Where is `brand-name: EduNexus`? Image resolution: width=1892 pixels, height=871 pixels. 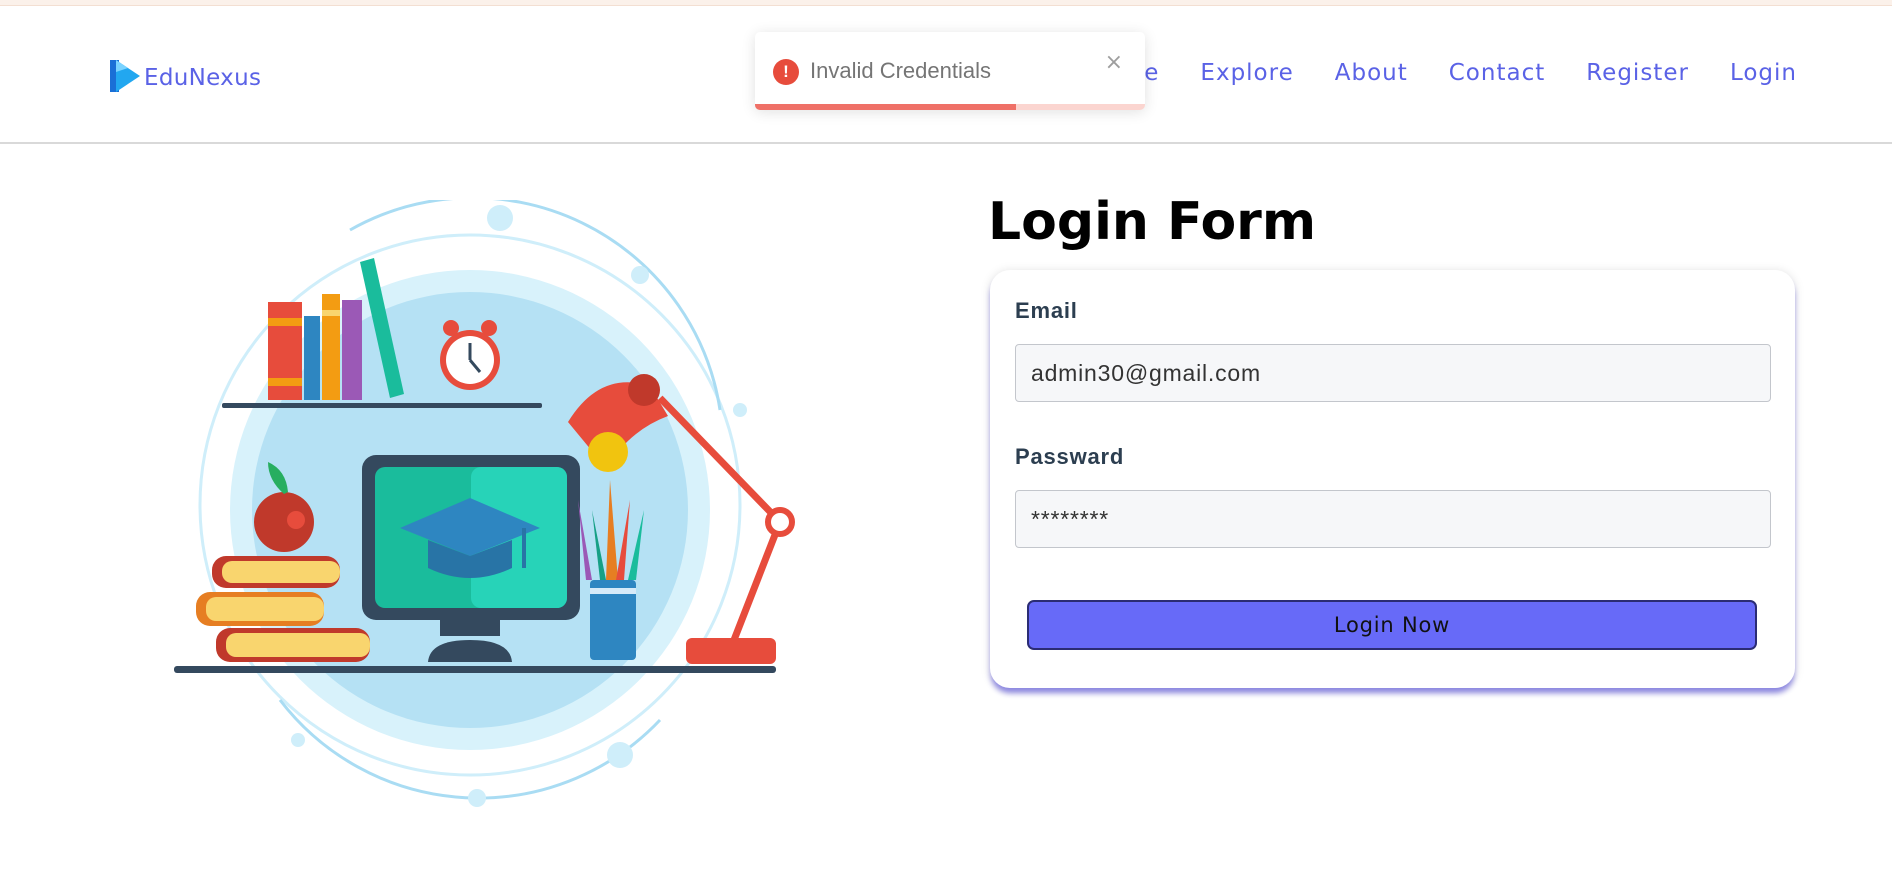 brand-name: EduNexus is located at coordinates (203, 78).